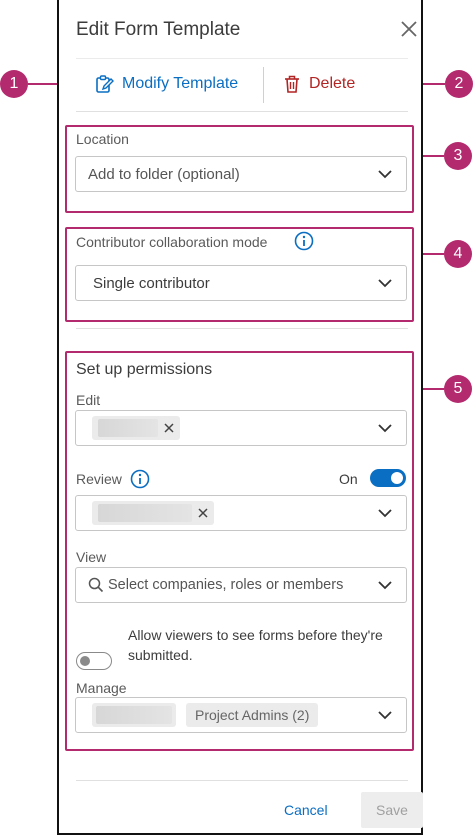 The image size is (474, 835). Describe the element at coordinates (242, 780) in the screenshot. I see `footer-divider` at that location.